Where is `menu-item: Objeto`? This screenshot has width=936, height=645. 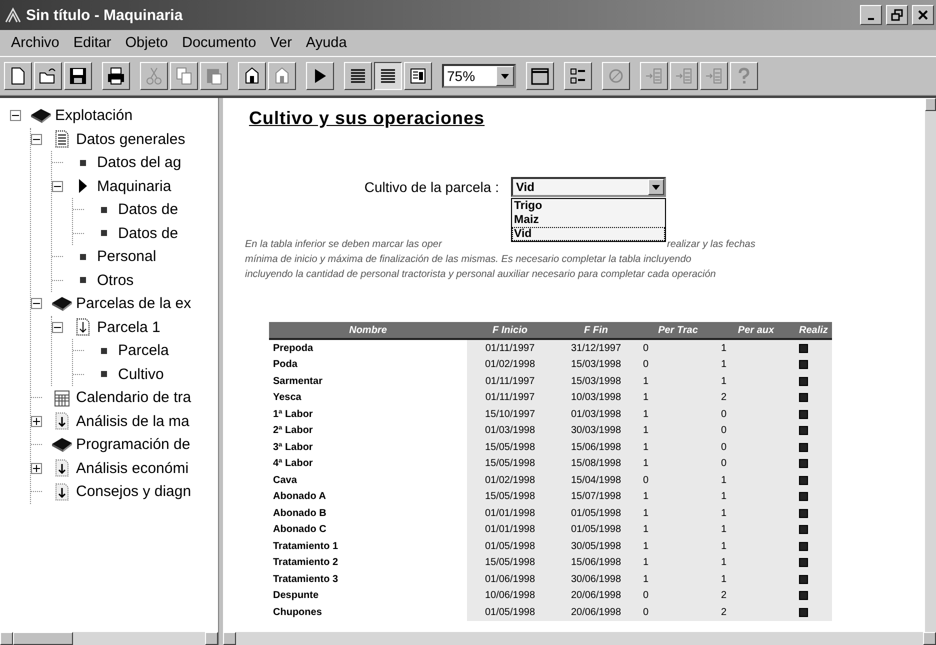
menu-item: Objeto is located at coordinates (146, 43).